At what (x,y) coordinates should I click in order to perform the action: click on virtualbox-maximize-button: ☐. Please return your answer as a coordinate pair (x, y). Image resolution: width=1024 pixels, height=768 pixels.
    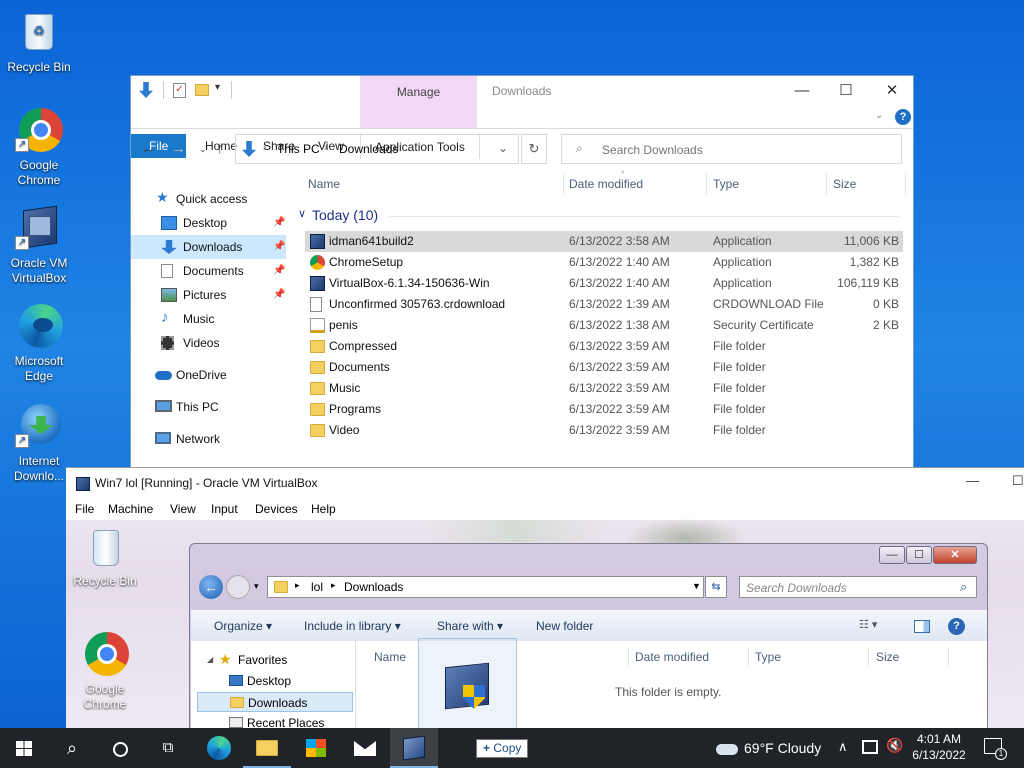
    Looking at the image, I should click on (1018, 481).